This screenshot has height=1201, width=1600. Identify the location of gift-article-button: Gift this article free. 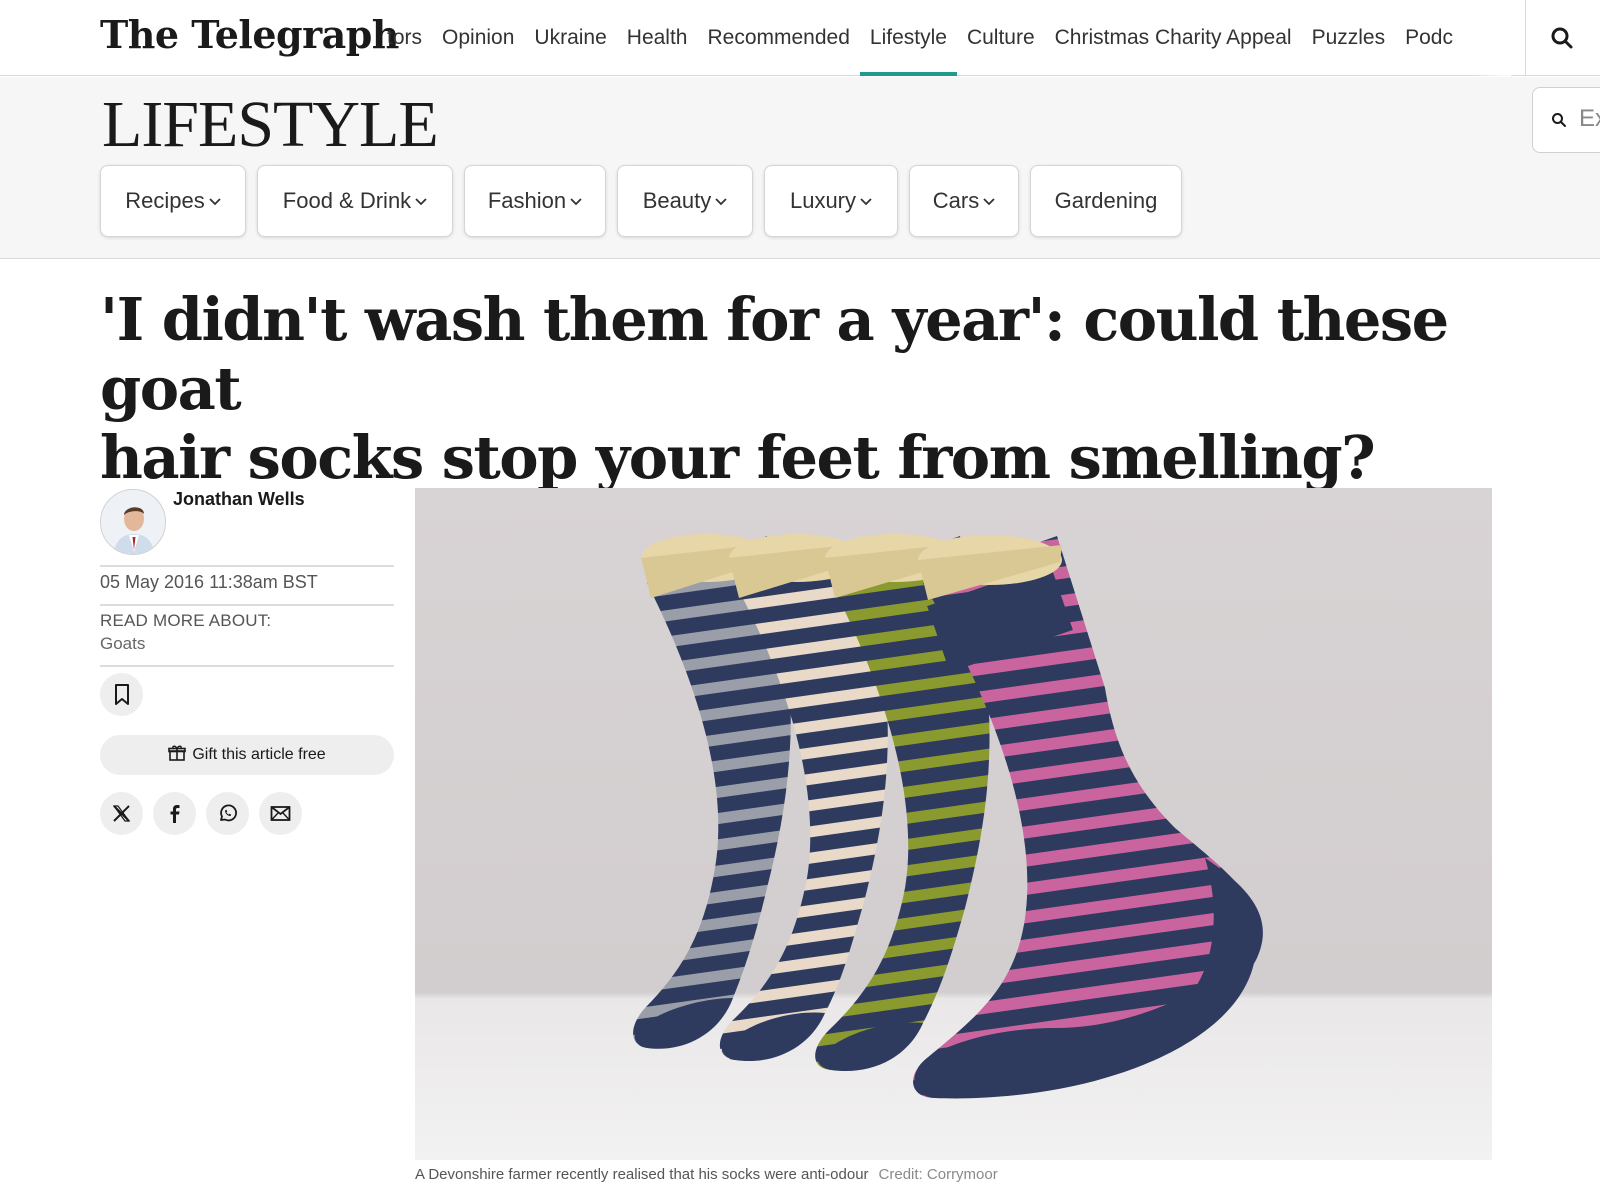
(247, 755).